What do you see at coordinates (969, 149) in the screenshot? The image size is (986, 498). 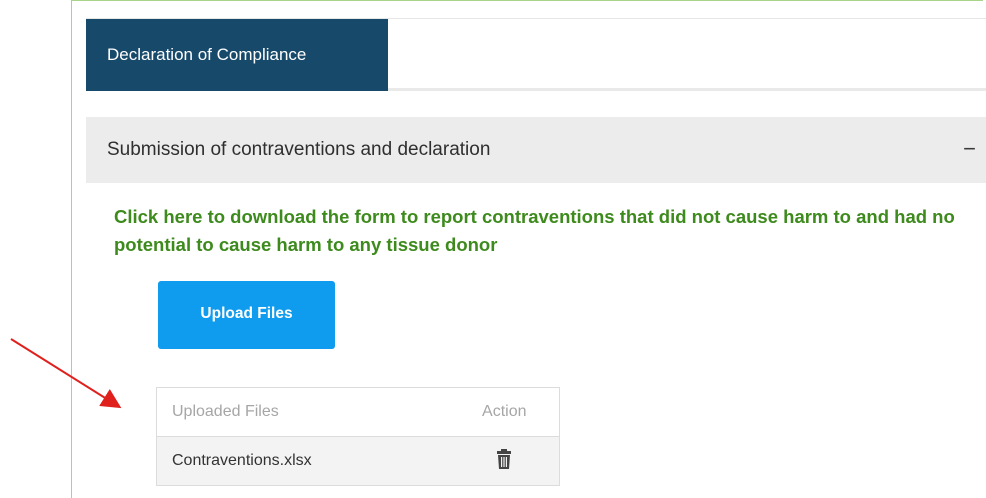 I see `collapse-icon: −` at bounding box center [969, 149].